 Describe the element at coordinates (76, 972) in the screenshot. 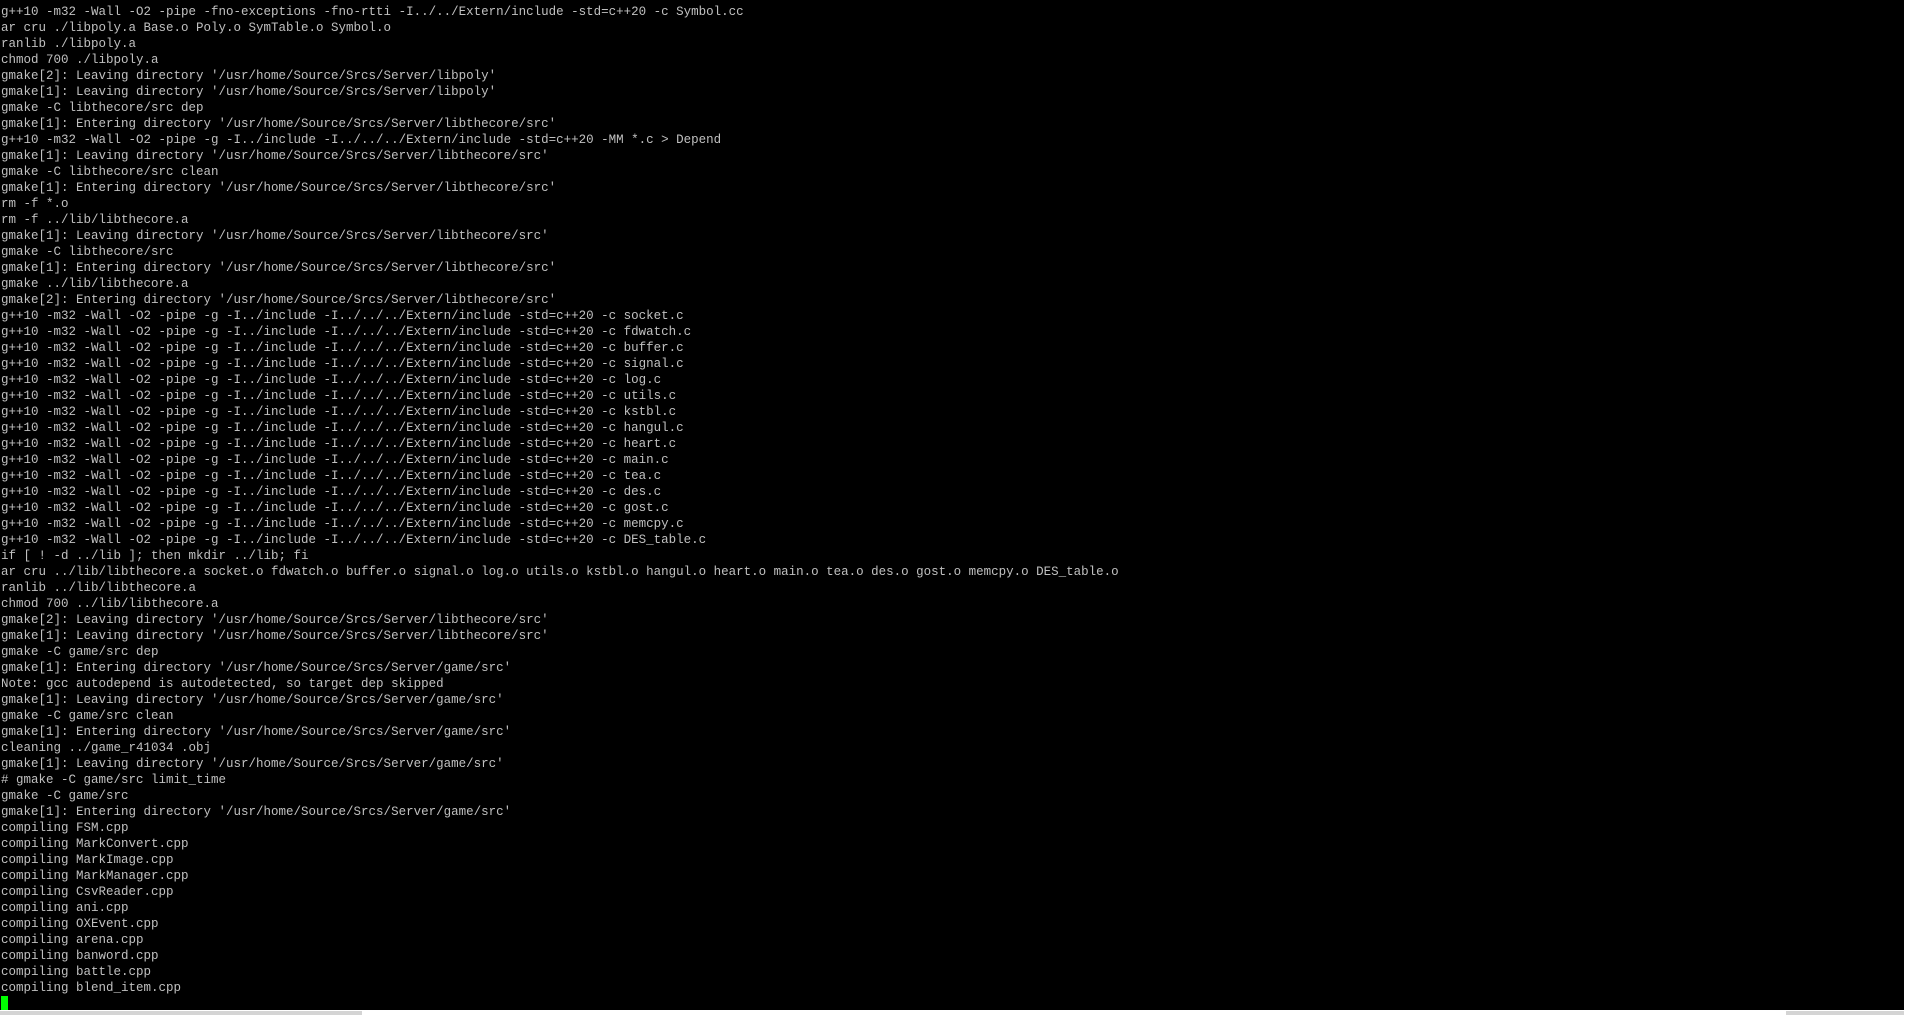

I see `terminal-line: compiling battle.cpp` at that location.